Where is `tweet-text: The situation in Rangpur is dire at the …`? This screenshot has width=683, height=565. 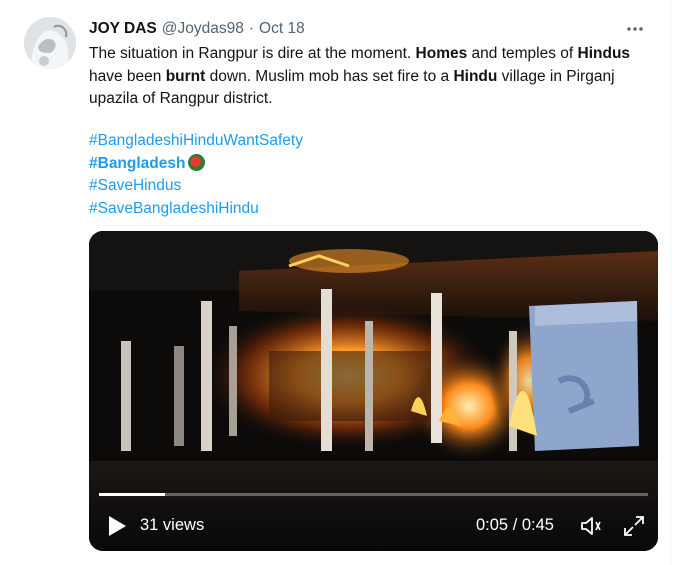 tweet-text: The situation in Rangpur is dire at the … is located at coordinates (369, 77).